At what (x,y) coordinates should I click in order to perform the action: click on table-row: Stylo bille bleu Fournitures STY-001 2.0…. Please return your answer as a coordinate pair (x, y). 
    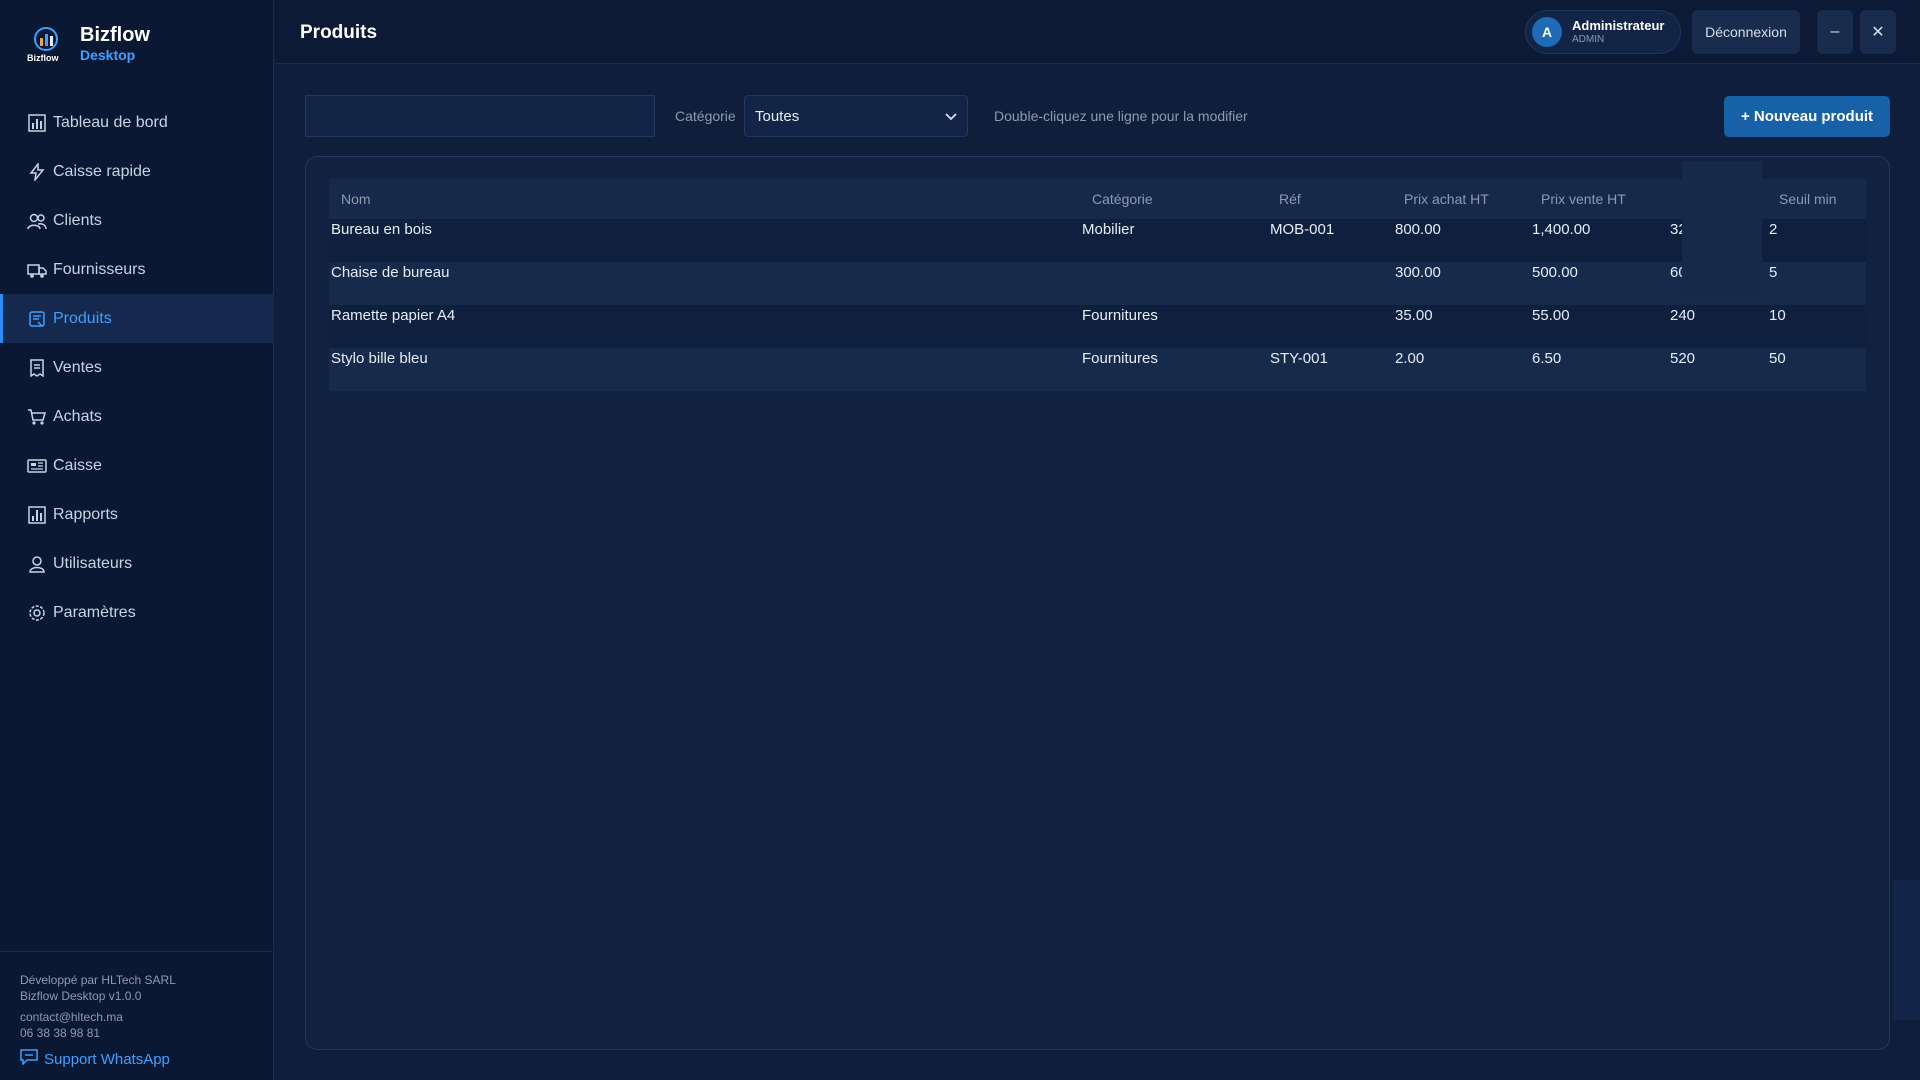
    Looking at the image, I should click on (1097, 369).